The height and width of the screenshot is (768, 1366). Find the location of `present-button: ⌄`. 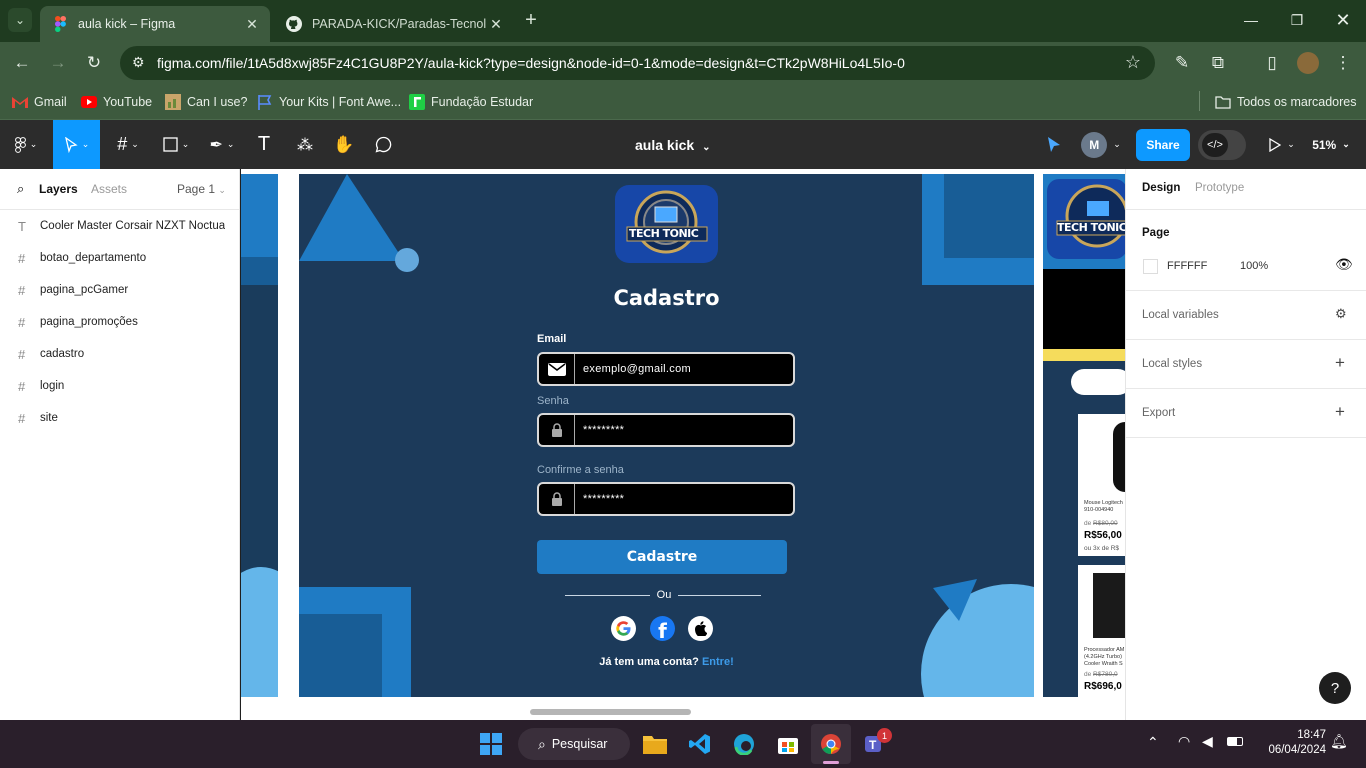

present-button: ⌄ is located at coordinates (1282, 144).